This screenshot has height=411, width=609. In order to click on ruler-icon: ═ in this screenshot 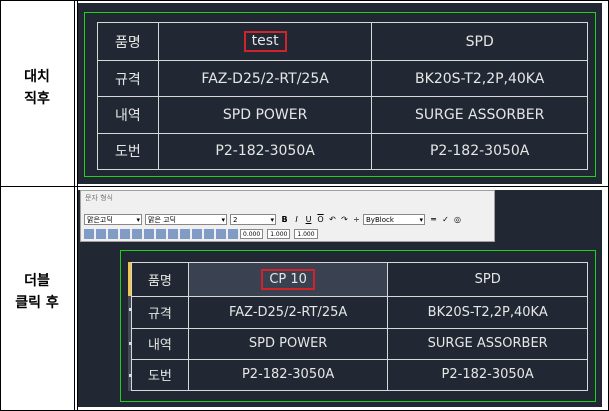, I will do `click(433, 219)`.